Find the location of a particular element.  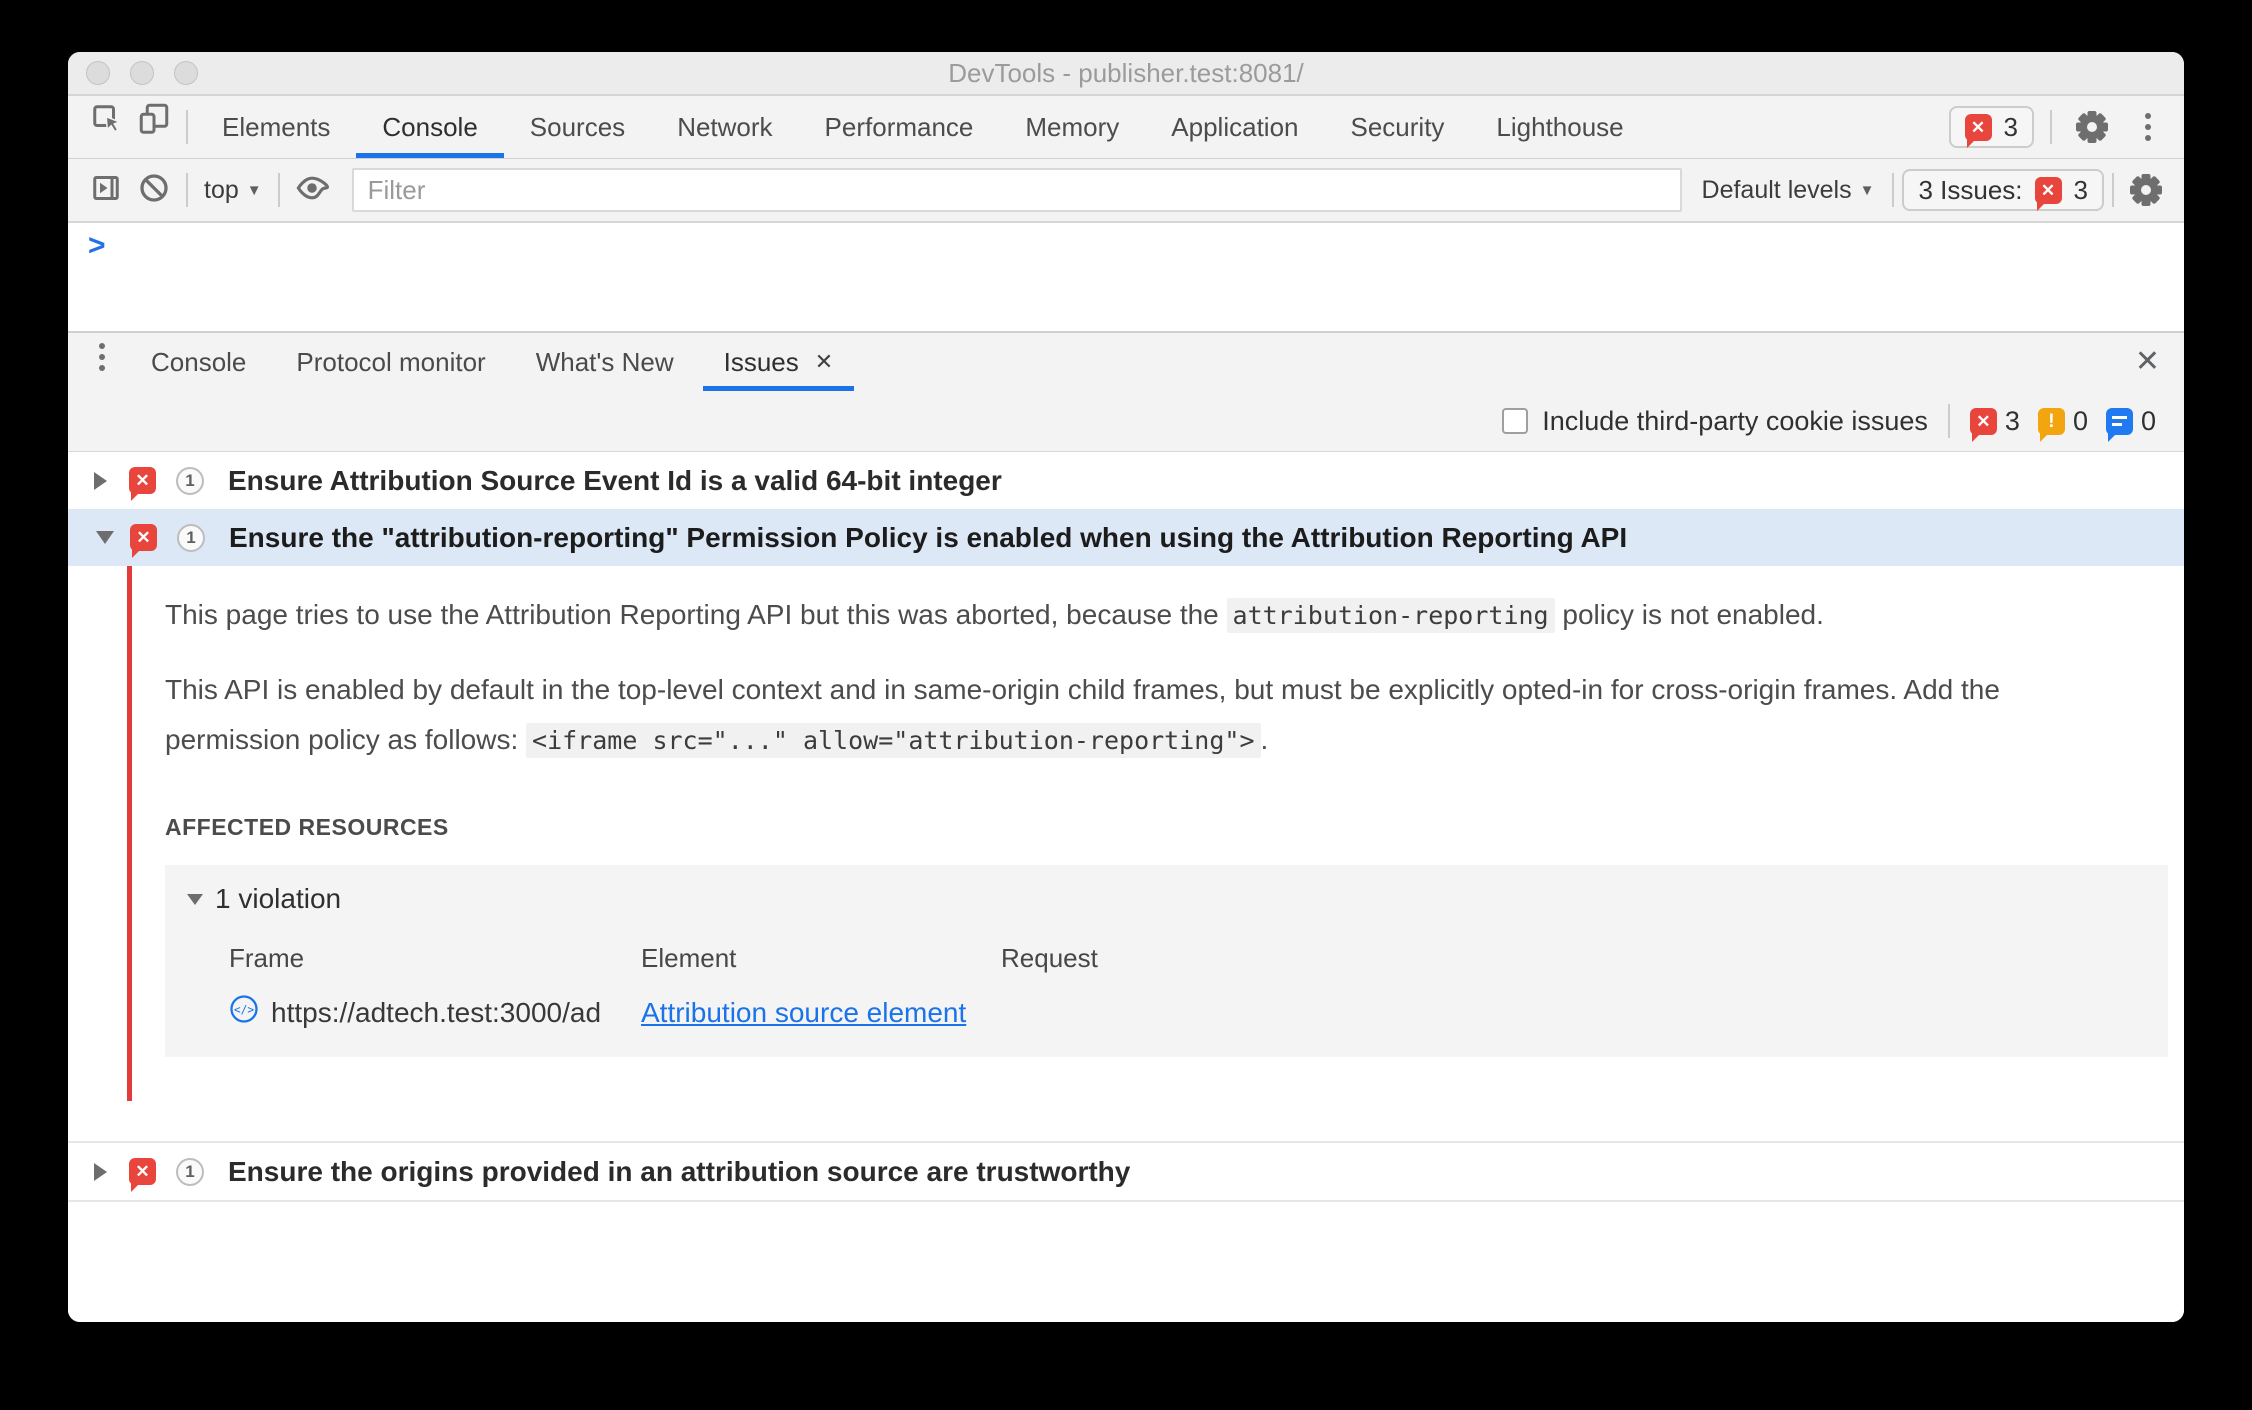

close-window-button is located at coordinates (98, 73).